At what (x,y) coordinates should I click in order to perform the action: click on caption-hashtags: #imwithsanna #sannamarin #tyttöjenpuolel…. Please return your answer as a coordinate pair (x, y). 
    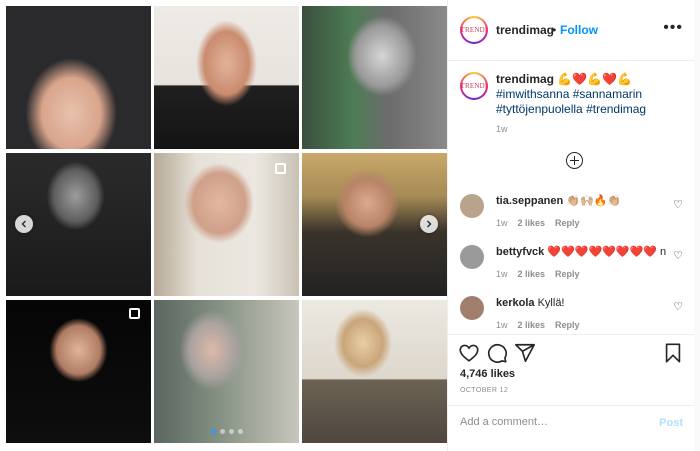
    Looking at the image, I should click on (571, 101).